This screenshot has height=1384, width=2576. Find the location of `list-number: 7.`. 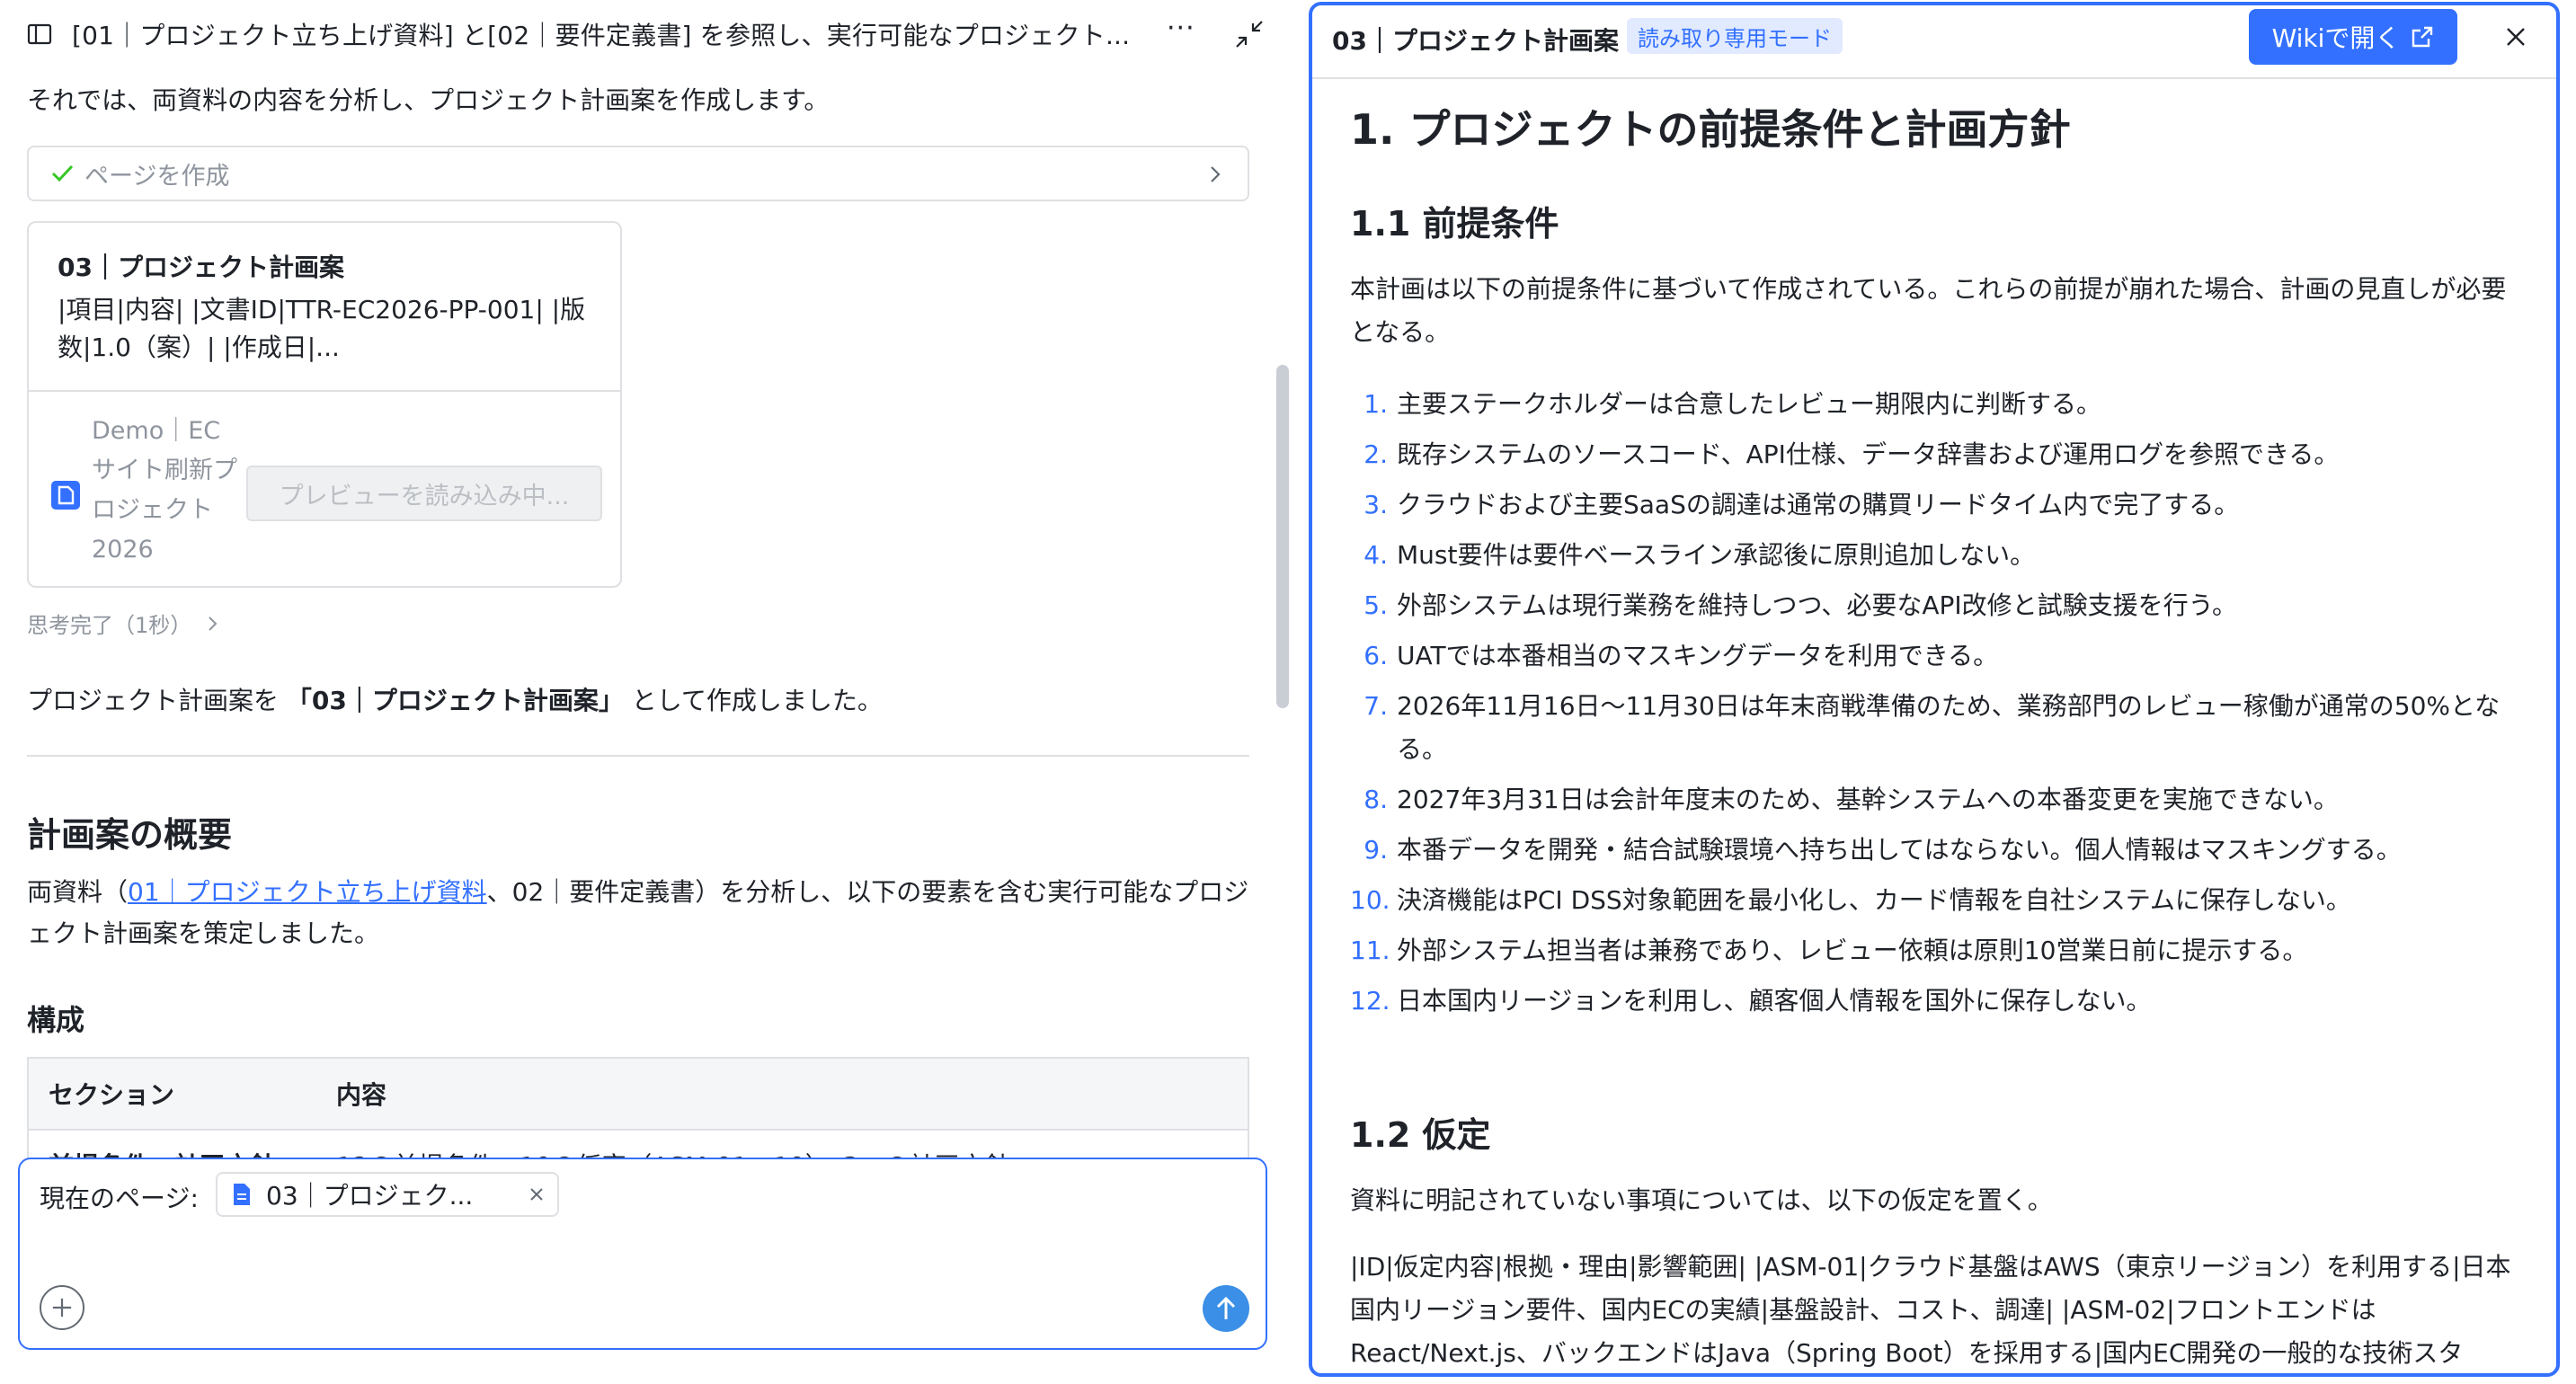

list-number: 7. is located at coordinates (1376, 706).